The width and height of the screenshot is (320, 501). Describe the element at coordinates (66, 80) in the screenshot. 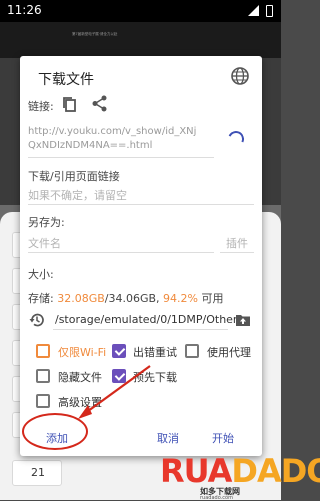

I see `dialog-title: 下载文件` at that location.